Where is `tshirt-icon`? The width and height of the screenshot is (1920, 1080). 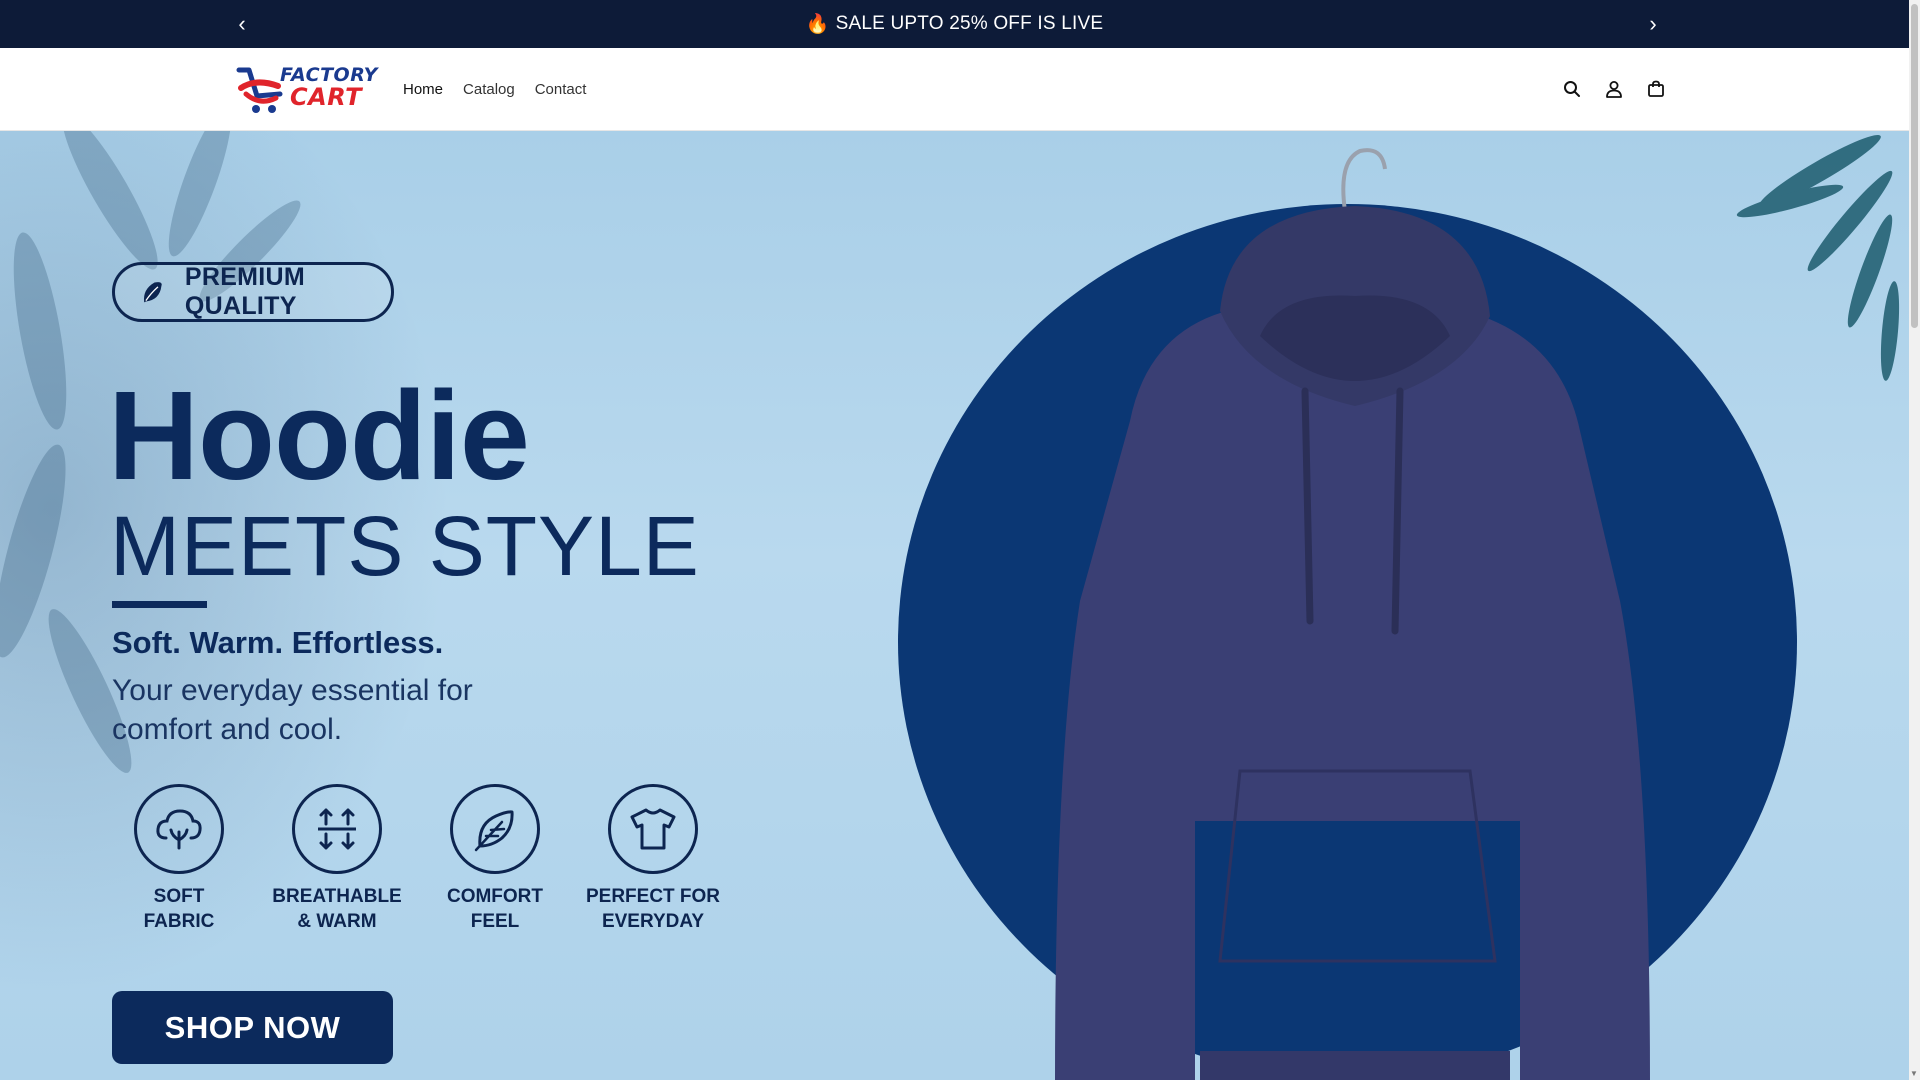
tshirt-icon is located at coordinates (653, 829).